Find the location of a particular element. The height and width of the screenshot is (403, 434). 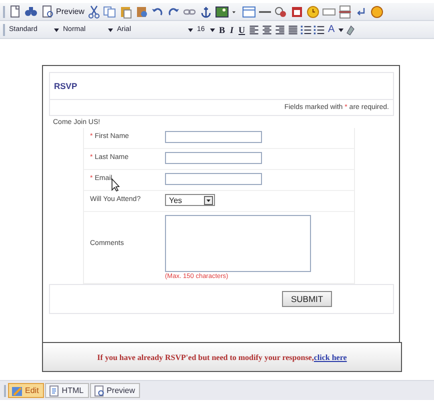

clock-icon is located at coordinates (313, 11).